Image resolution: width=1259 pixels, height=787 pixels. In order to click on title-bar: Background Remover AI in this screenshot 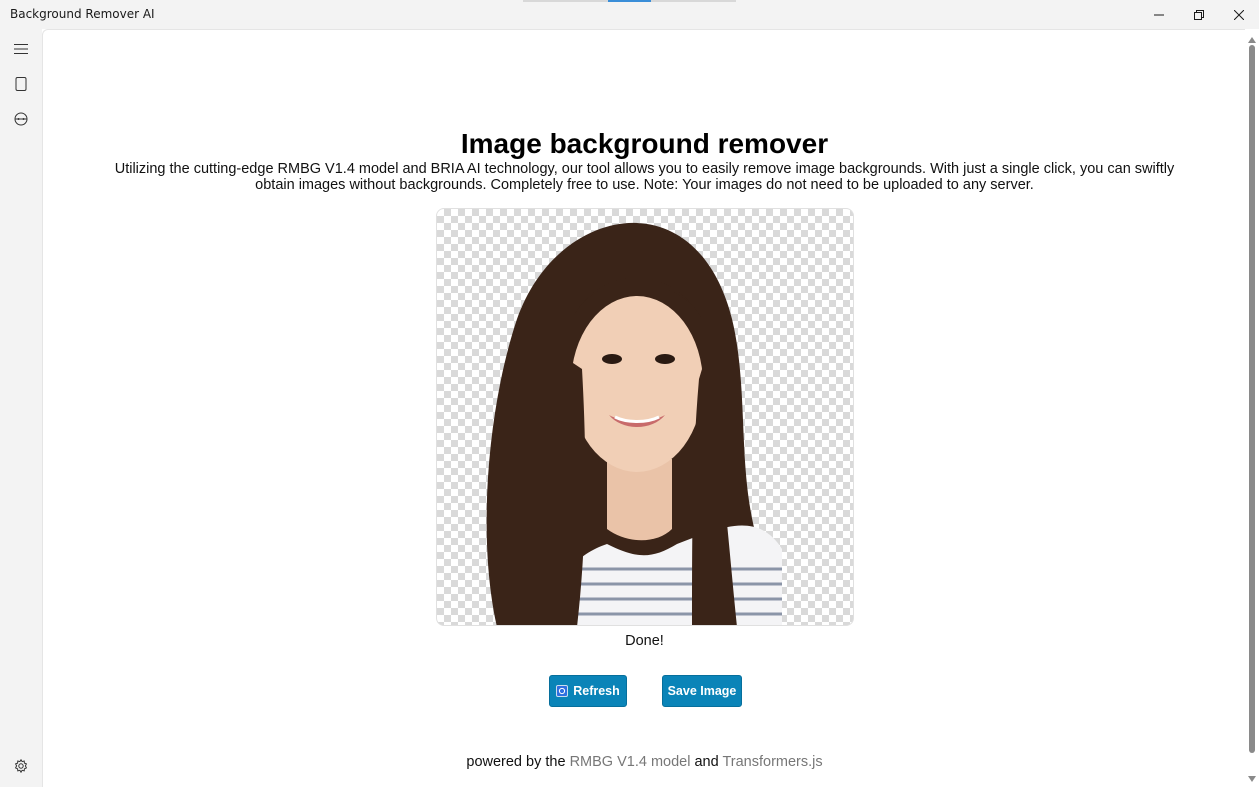, I will do `click(629, 14)`.